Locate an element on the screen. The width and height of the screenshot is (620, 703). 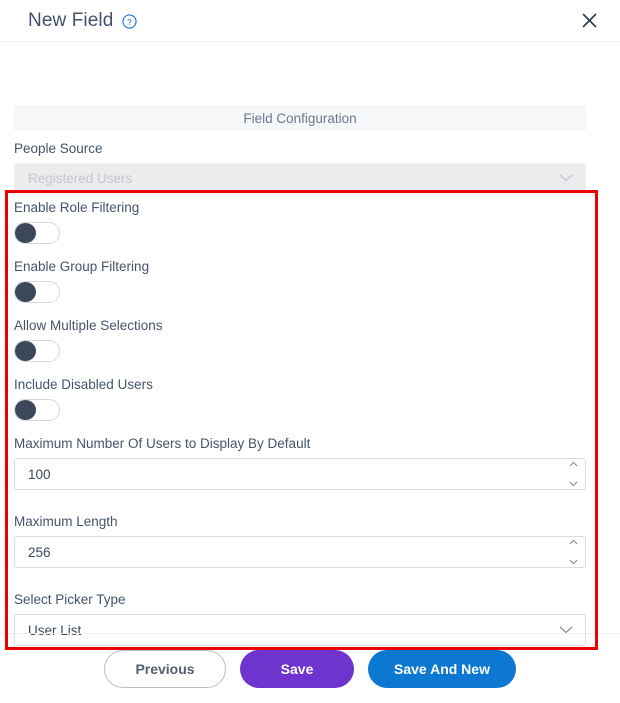
dialog-header: New Field ? is located at coordinates (310, 21).